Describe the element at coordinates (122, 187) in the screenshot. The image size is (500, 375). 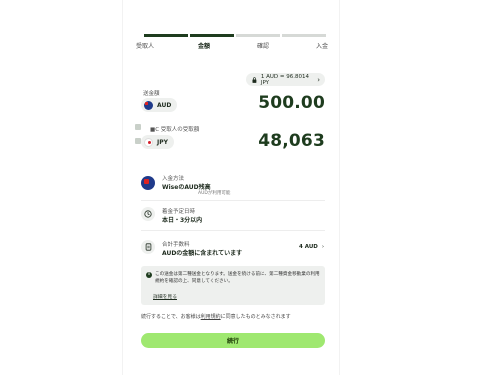
I see `panel-left-edge` at that location.